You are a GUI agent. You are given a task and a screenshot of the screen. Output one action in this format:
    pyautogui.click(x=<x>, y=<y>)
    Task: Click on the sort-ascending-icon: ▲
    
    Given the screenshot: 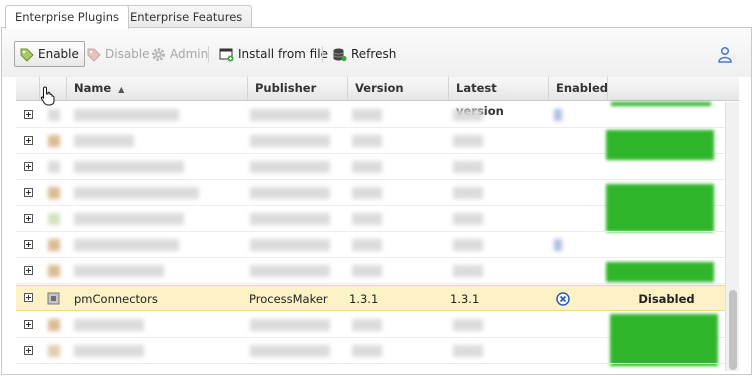 What is the action you would take?
    pyautogui.click(x=121, y=89)
    